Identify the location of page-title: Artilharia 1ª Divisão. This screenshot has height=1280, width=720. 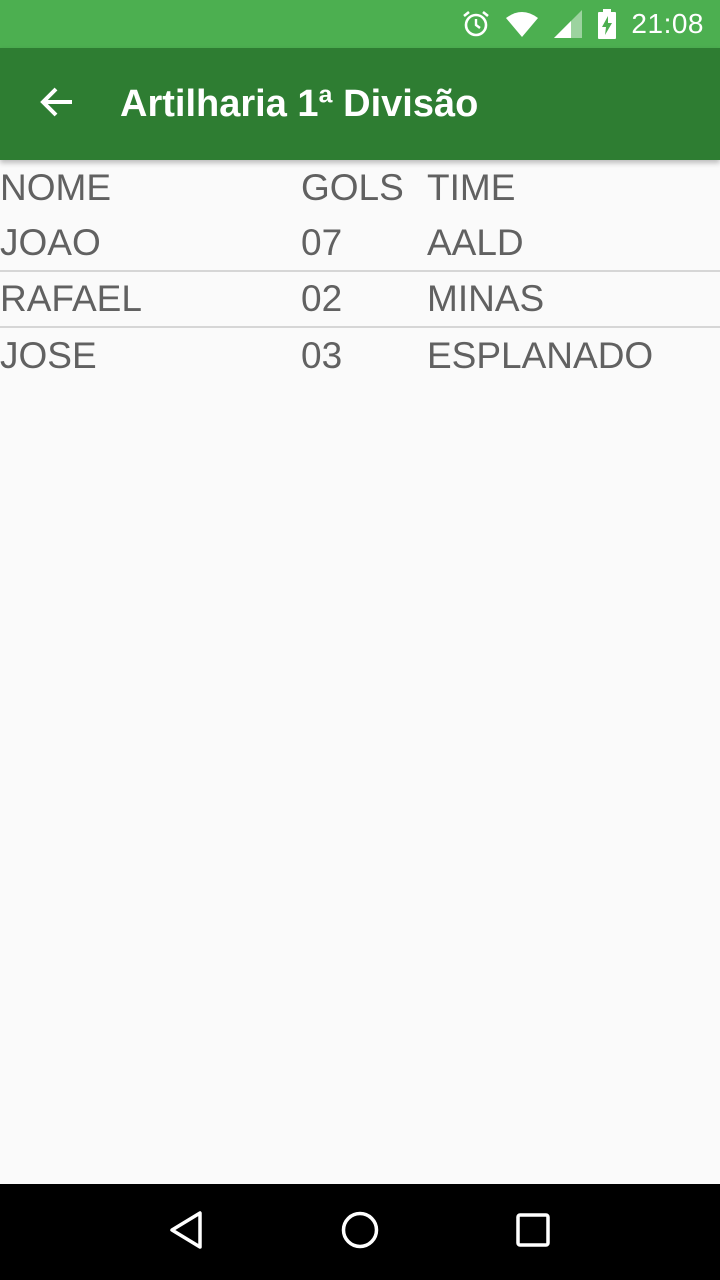
(299, 103).